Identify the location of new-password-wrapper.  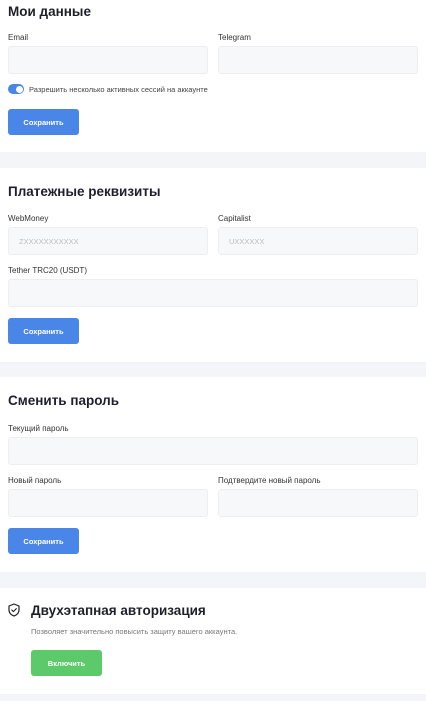
(108, 503).